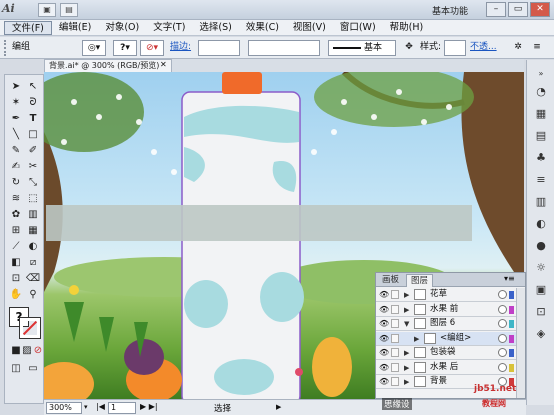 This screenshot has width=554, height=415. Describe the element at coordinates (163, 64) in the screenshot. I see `close-tab-icon: ✕` at that location.